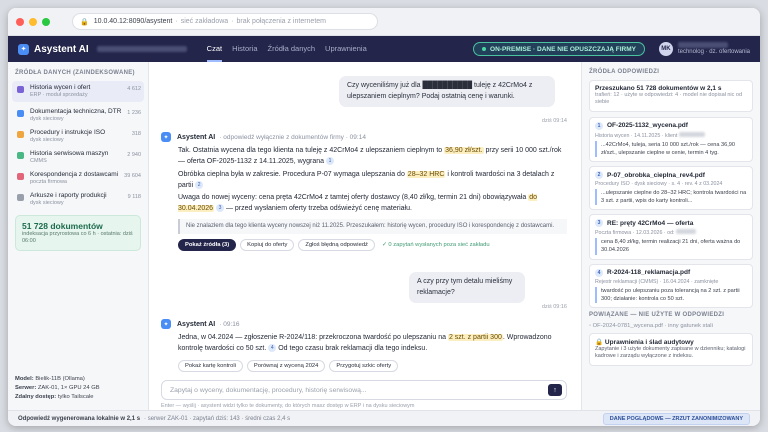  I want to click on minimize-dot, so click(33, 21).